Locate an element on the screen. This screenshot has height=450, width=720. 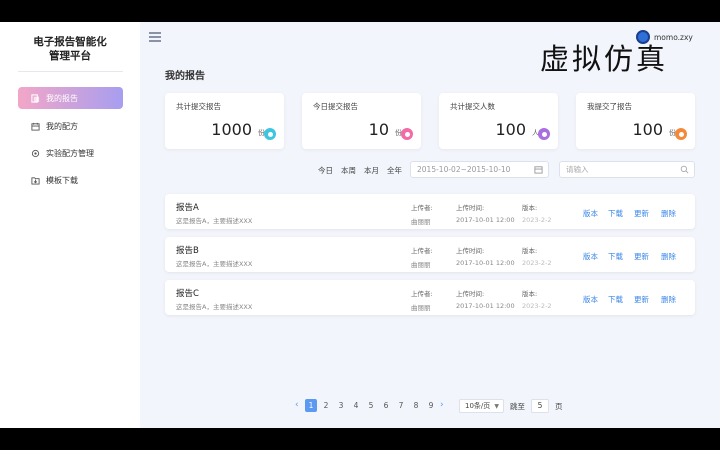
page-number: 9 is located at coordinates (431, 405).